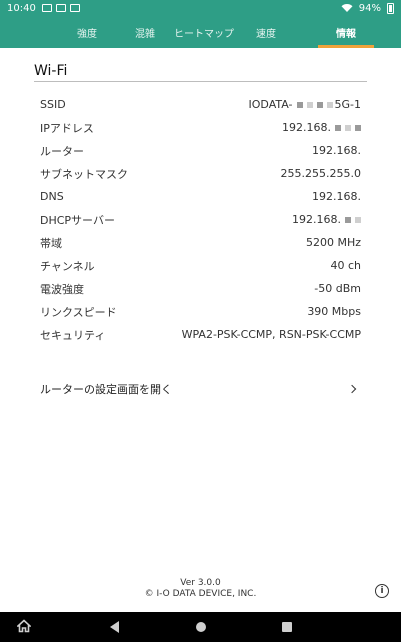 Image resolution: width=401 pixels, height=642 pixels. Describe the element at coordinates (204, 32) in the screenshot. I see `tab-heatmap: ヒートマップ` at that location.